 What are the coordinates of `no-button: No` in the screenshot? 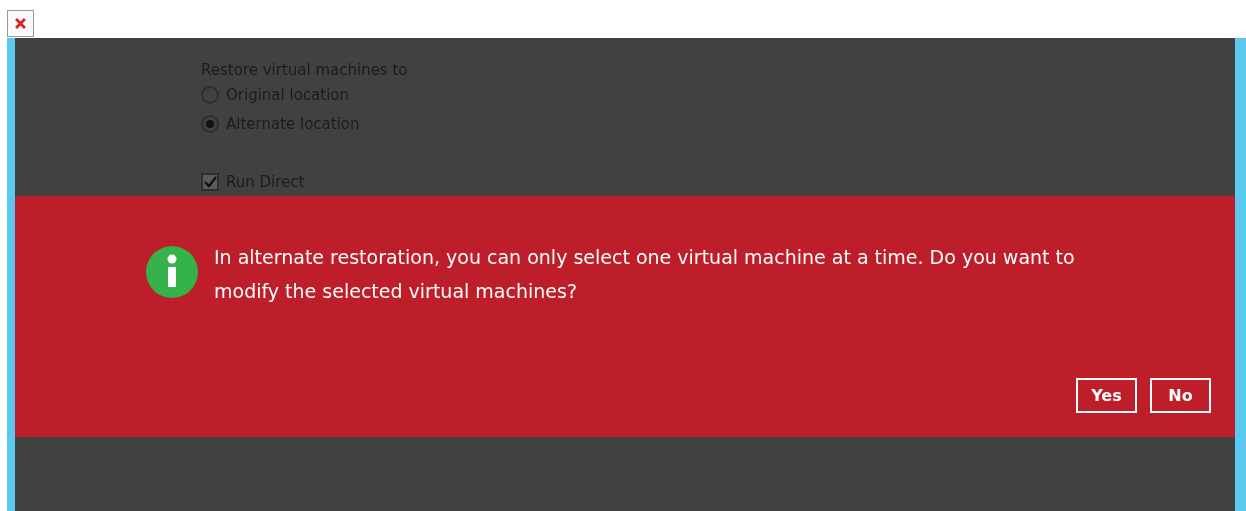 It's located at (1180, 395).